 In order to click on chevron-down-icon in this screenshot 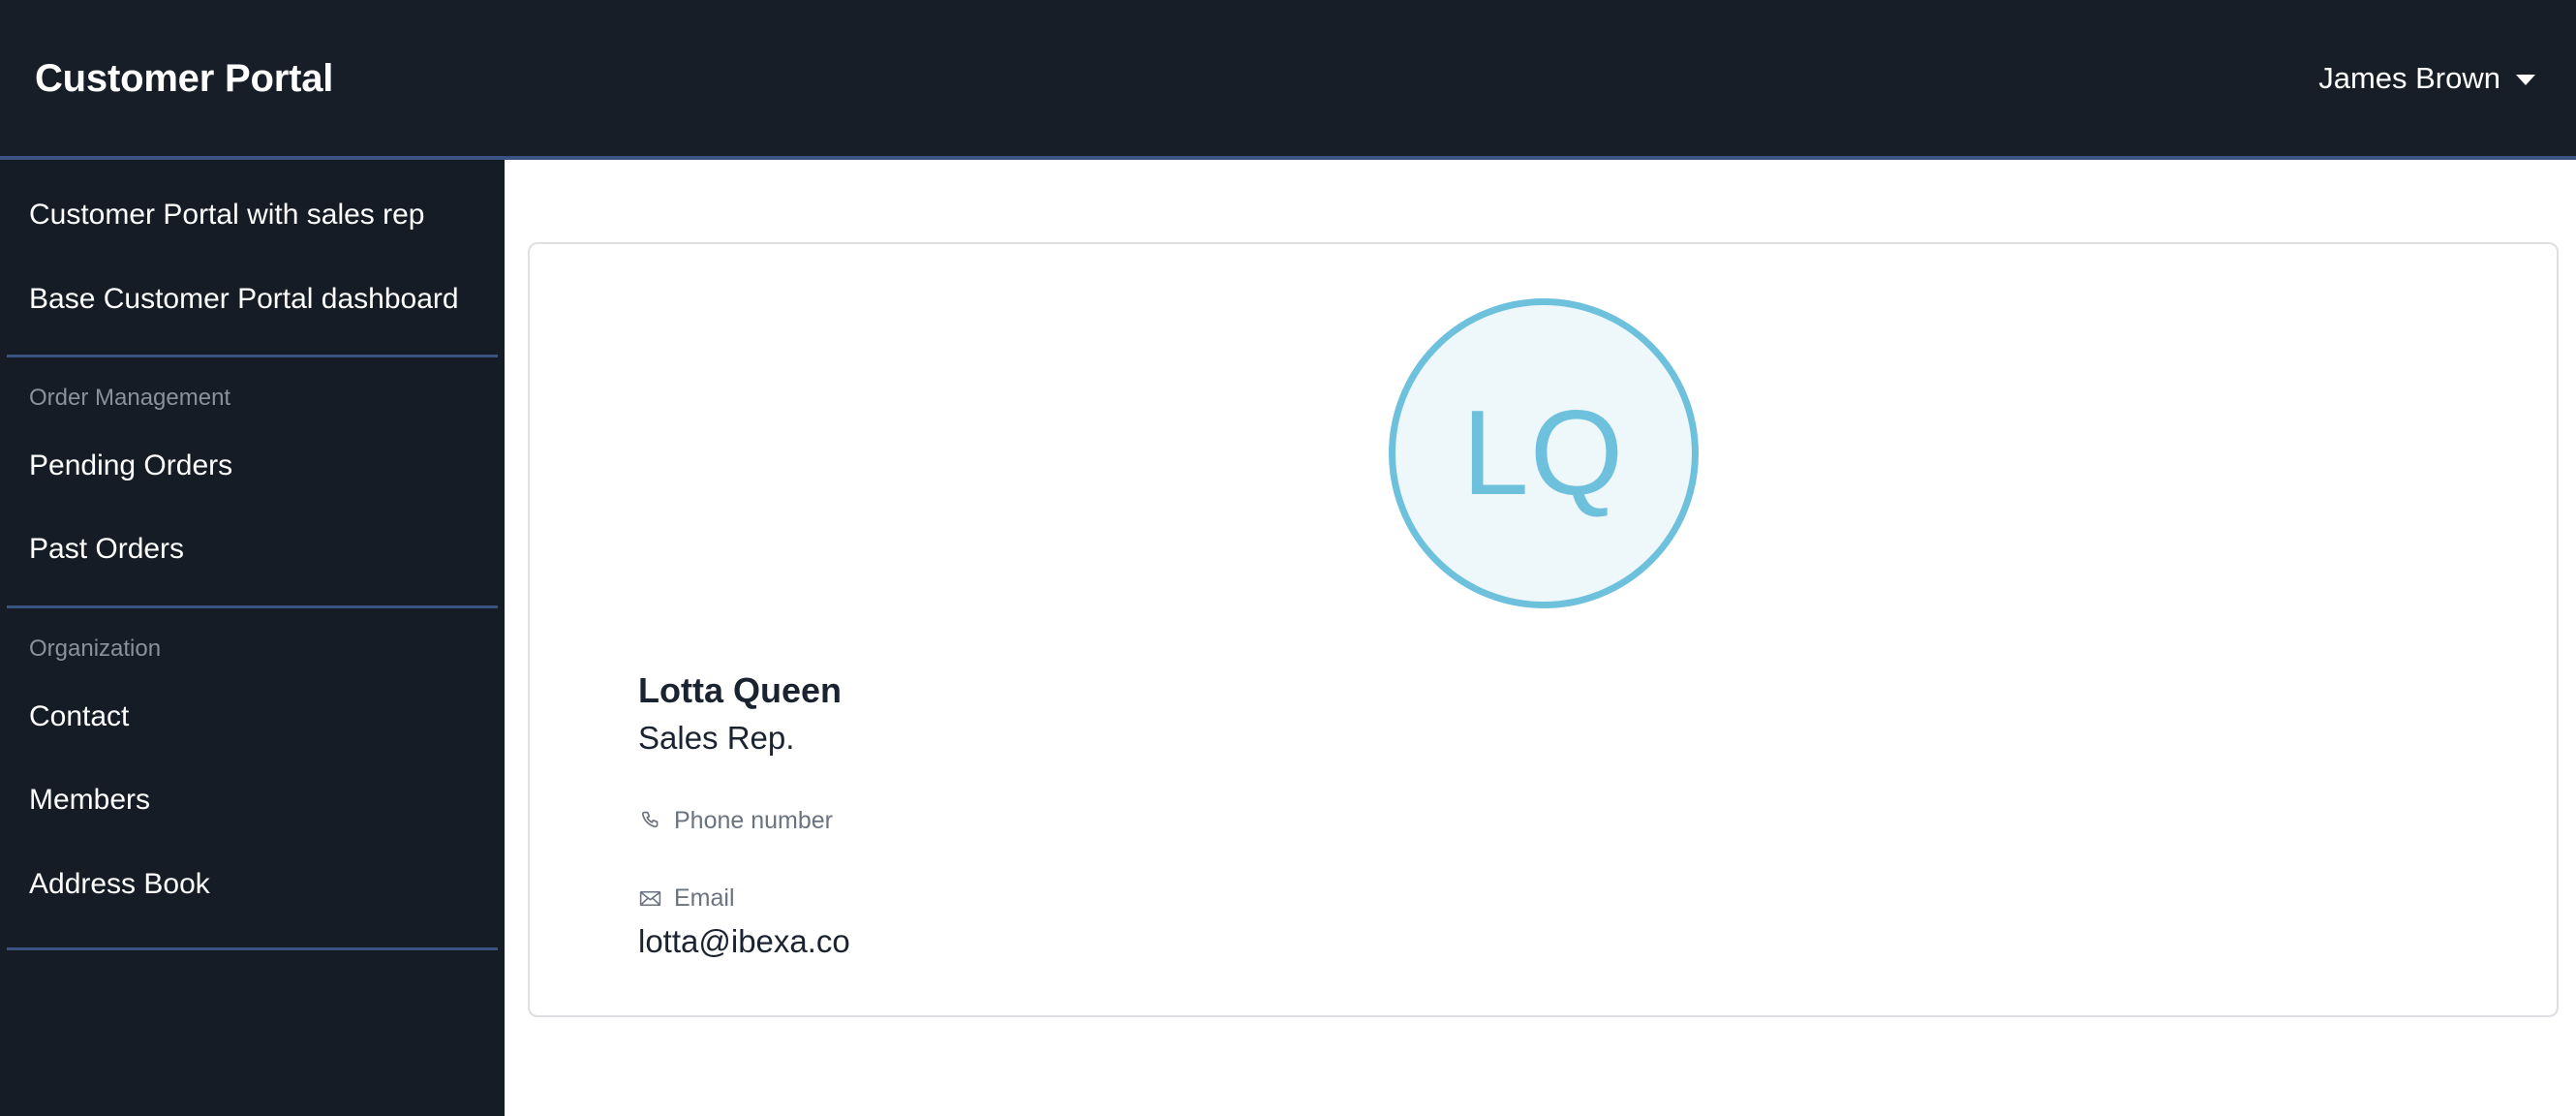, I will do `click(2525, 80)`.